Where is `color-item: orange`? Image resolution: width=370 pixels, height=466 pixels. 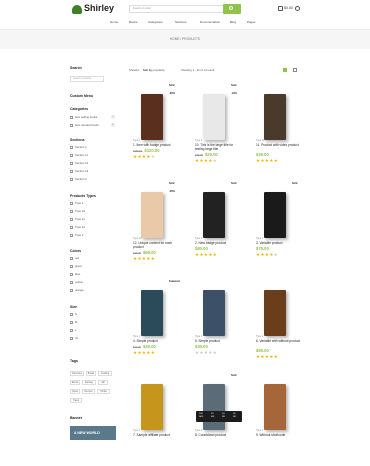
color-item: orange is located at coordinates (77, 291).